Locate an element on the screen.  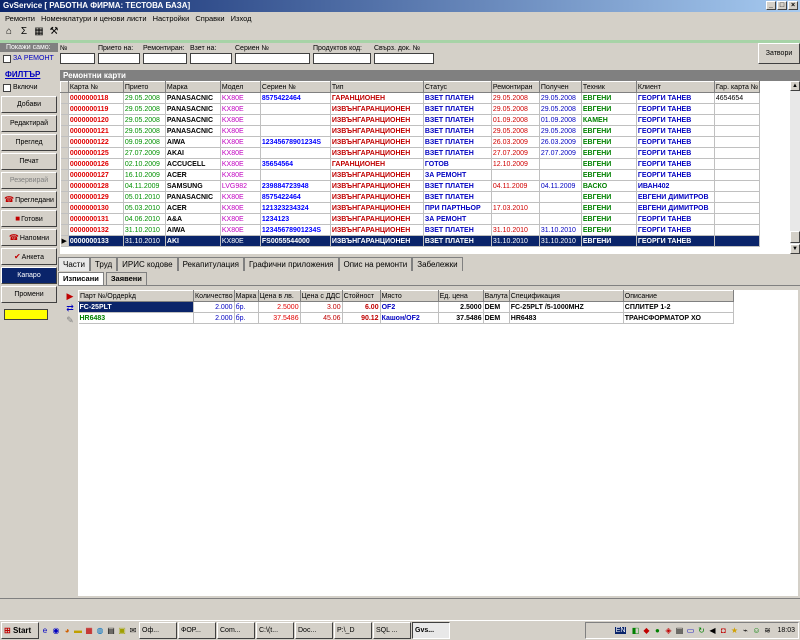
sum-icon: Σ is located at coordinates (24, 32).